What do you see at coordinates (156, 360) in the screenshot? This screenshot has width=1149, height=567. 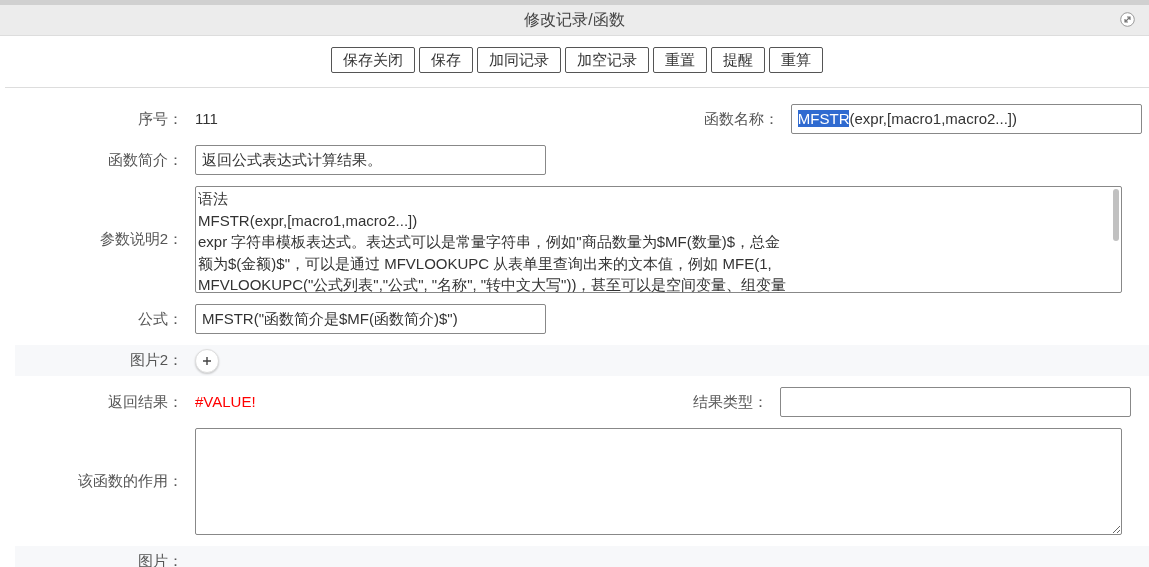 I see `field-label: 图片2：` at bounding box center [156, 360].